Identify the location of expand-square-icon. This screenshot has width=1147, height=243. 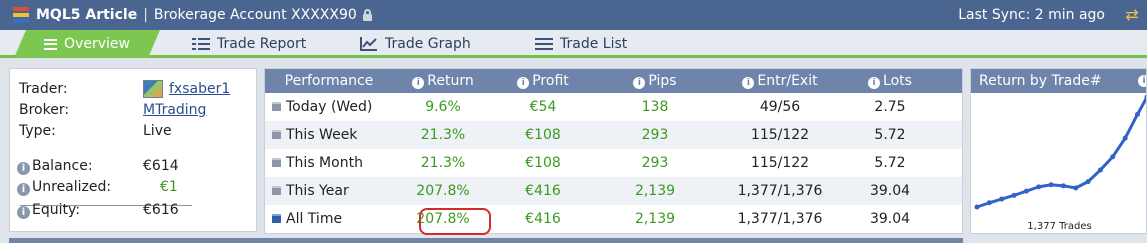
(276, 218).